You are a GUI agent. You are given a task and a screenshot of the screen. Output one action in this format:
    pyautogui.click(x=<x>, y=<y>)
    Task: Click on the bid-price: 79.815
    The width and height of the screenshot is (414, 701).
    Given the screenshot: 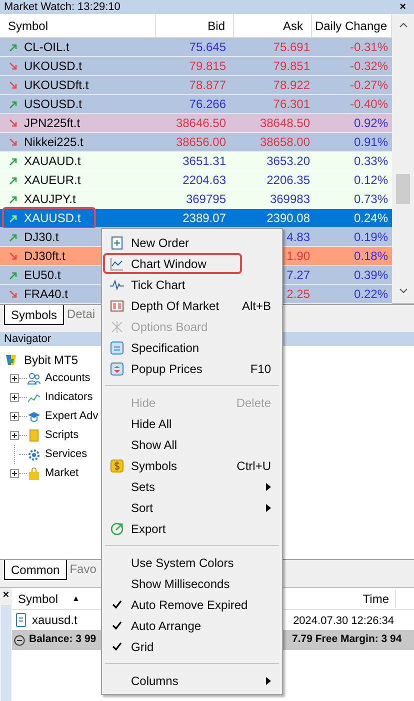 What is the action you would take?
    pyautogui.click(x=207, y=66)
    